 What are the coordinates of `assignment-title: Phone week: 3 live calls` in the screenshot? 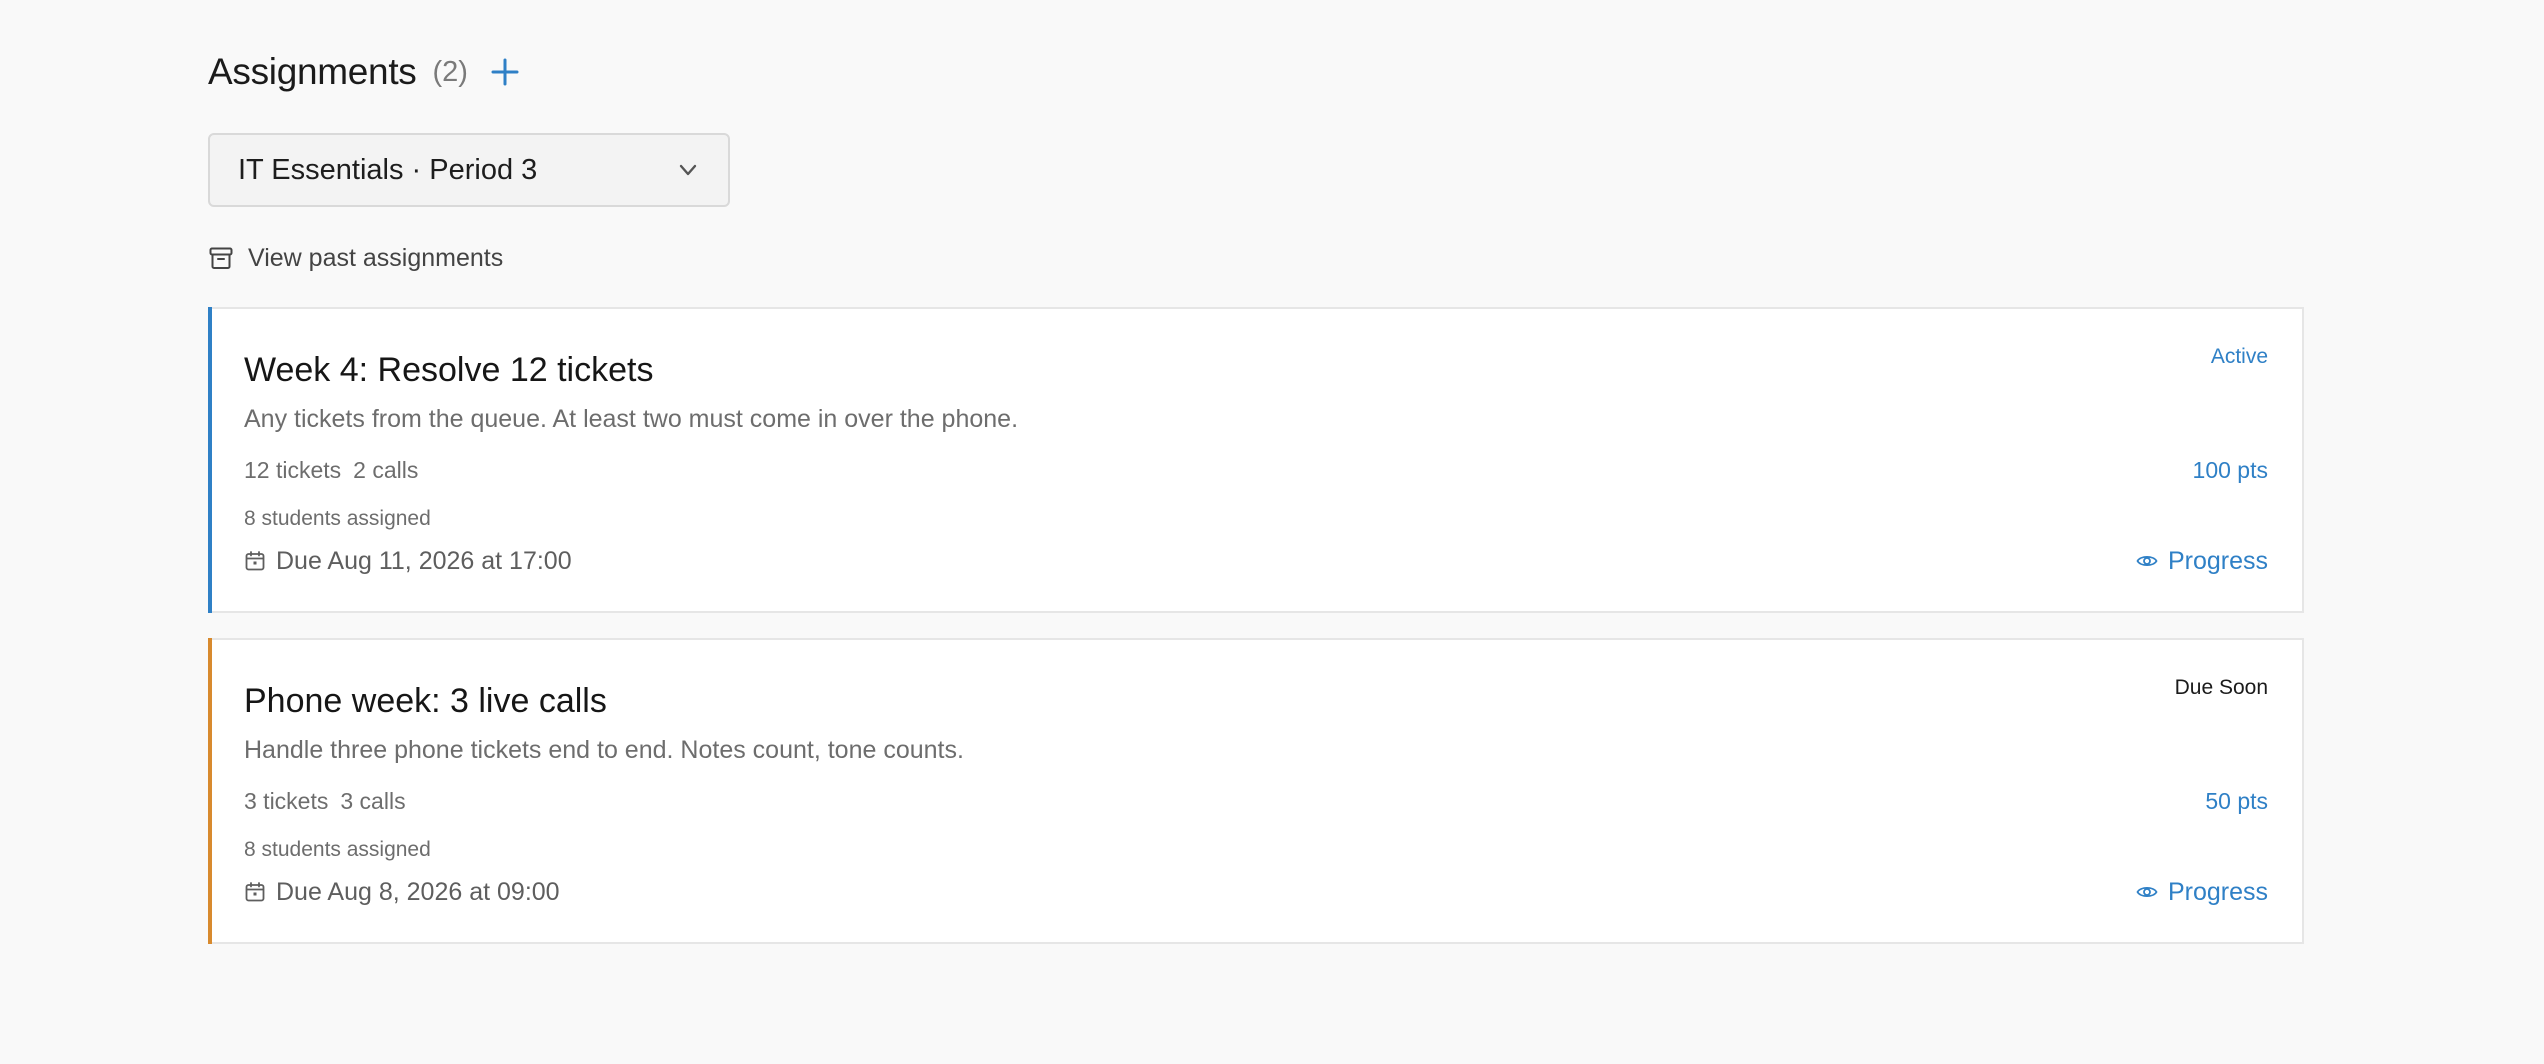 It's located at (425, 701).